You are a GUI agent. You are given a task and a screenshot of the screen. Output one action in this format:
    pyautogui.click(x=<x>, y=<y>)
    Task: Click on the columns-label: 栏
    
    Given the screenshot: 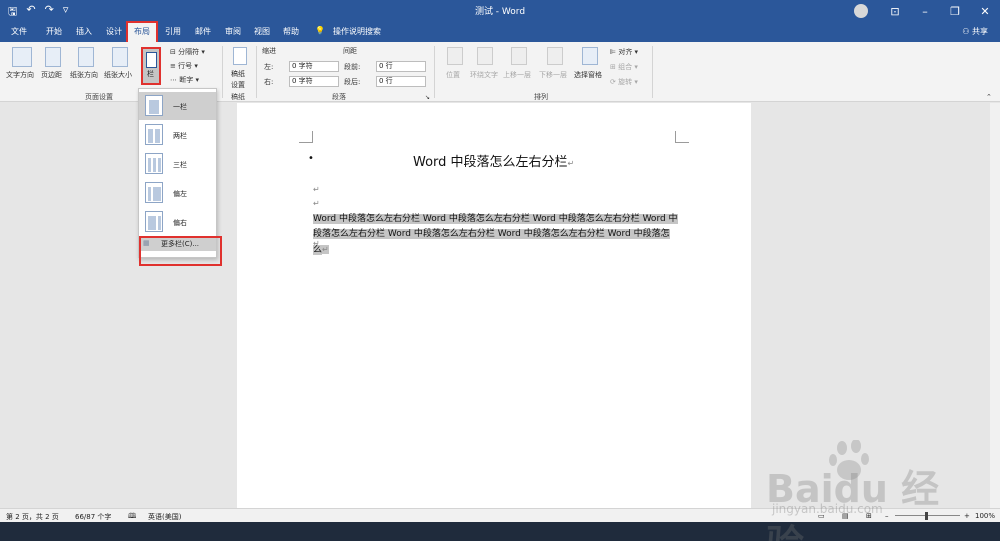 What is the action you would take?
    pyautogui.click(x=150, y=74)
    